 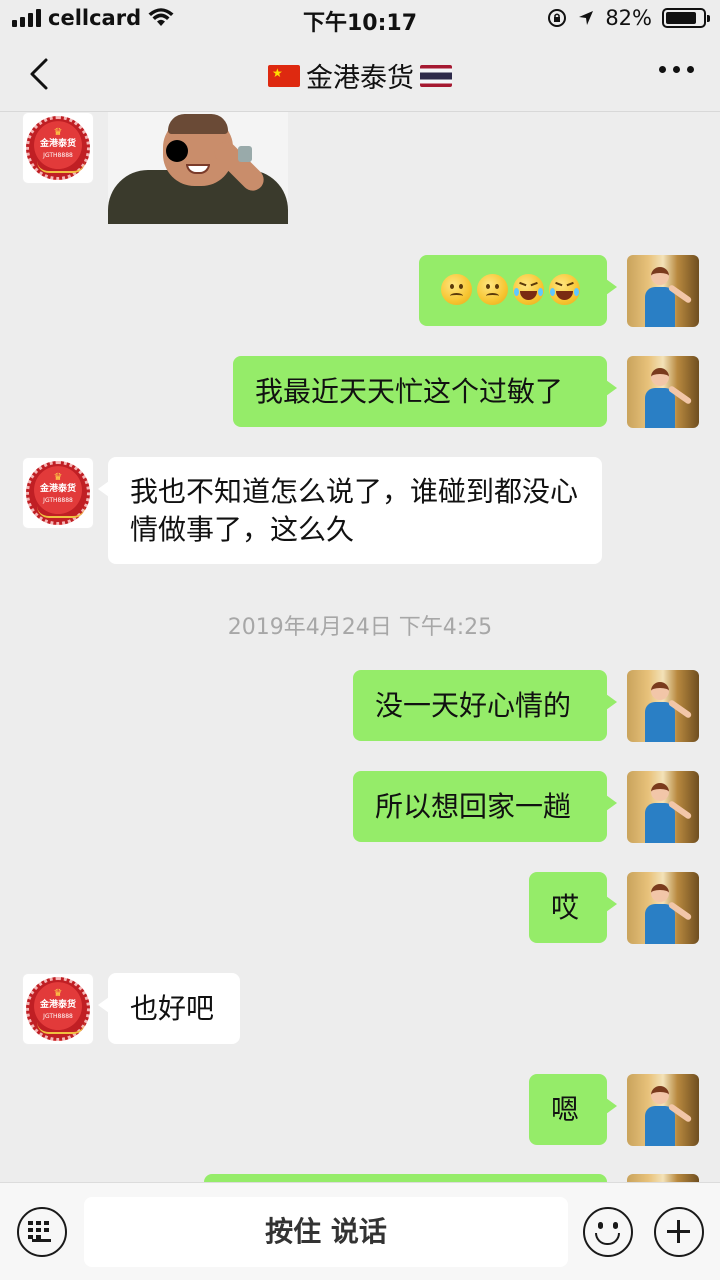 What do you see at coordinates (198, 168) in the screenshot?
I see `sticker-image` at bounding box center [198, 168].